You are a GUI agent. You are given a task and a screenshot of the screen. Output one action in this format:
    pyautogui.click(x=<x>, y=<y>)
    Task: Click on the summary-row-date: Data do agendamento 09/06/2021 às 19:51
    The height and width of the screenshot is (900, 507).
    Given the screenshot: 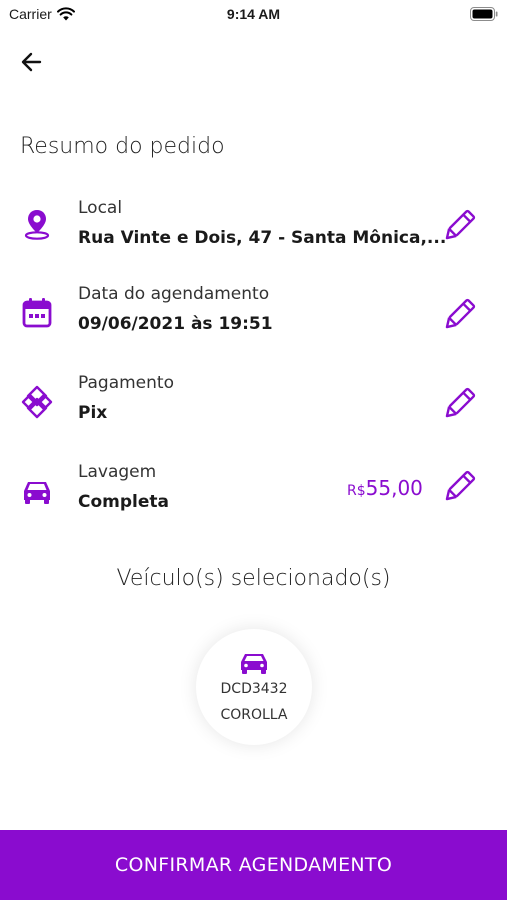 What is the action you would take?
    pyautogui.click(x=253, y=316)
    